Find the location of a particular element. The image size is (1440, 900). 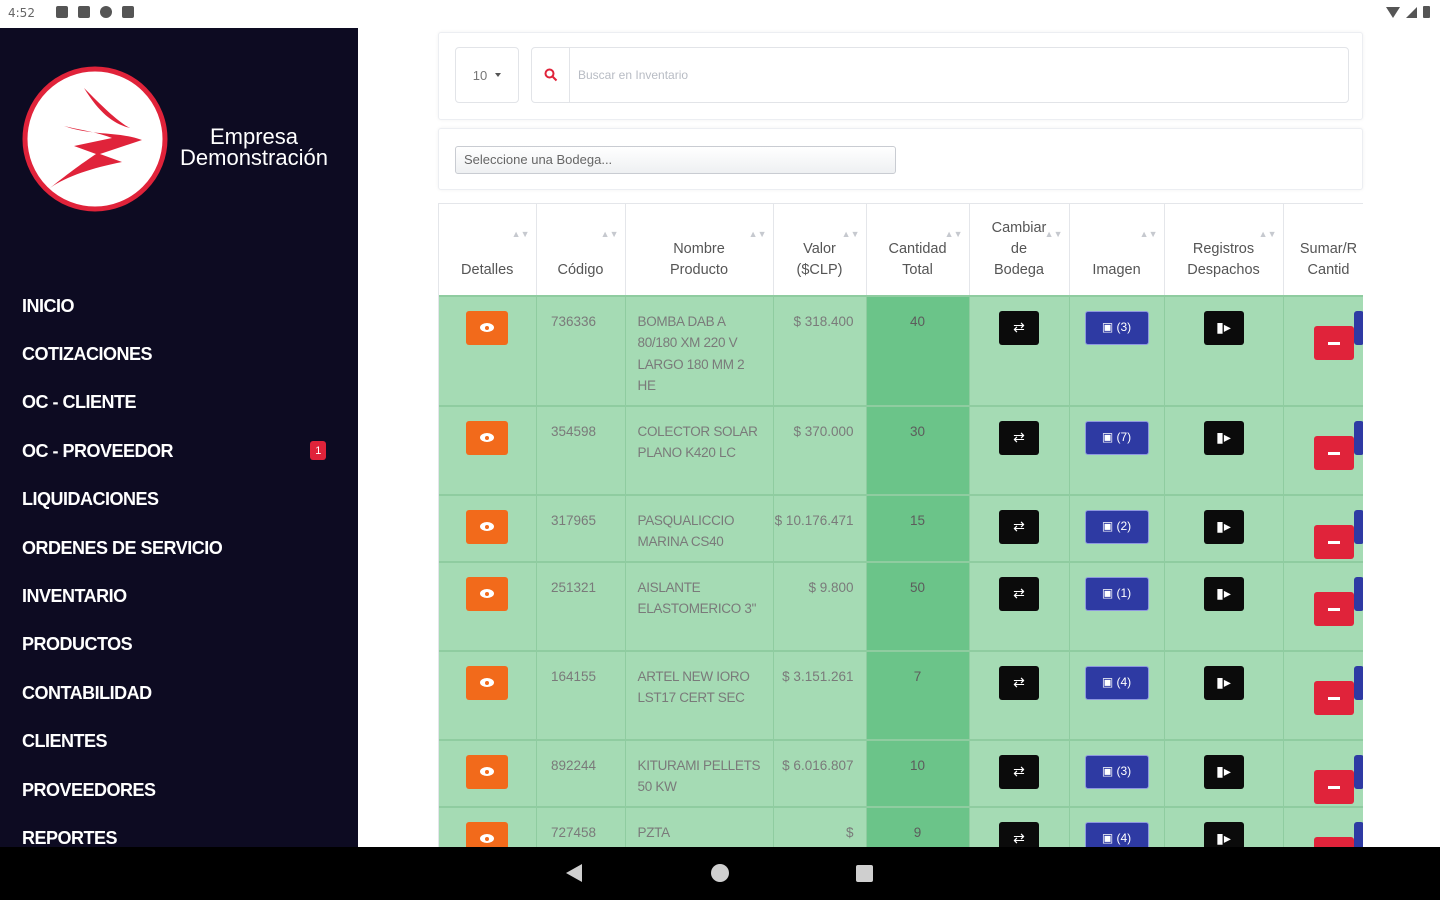

price-cell: $ 370.000 is located at coordinates (820, 449).